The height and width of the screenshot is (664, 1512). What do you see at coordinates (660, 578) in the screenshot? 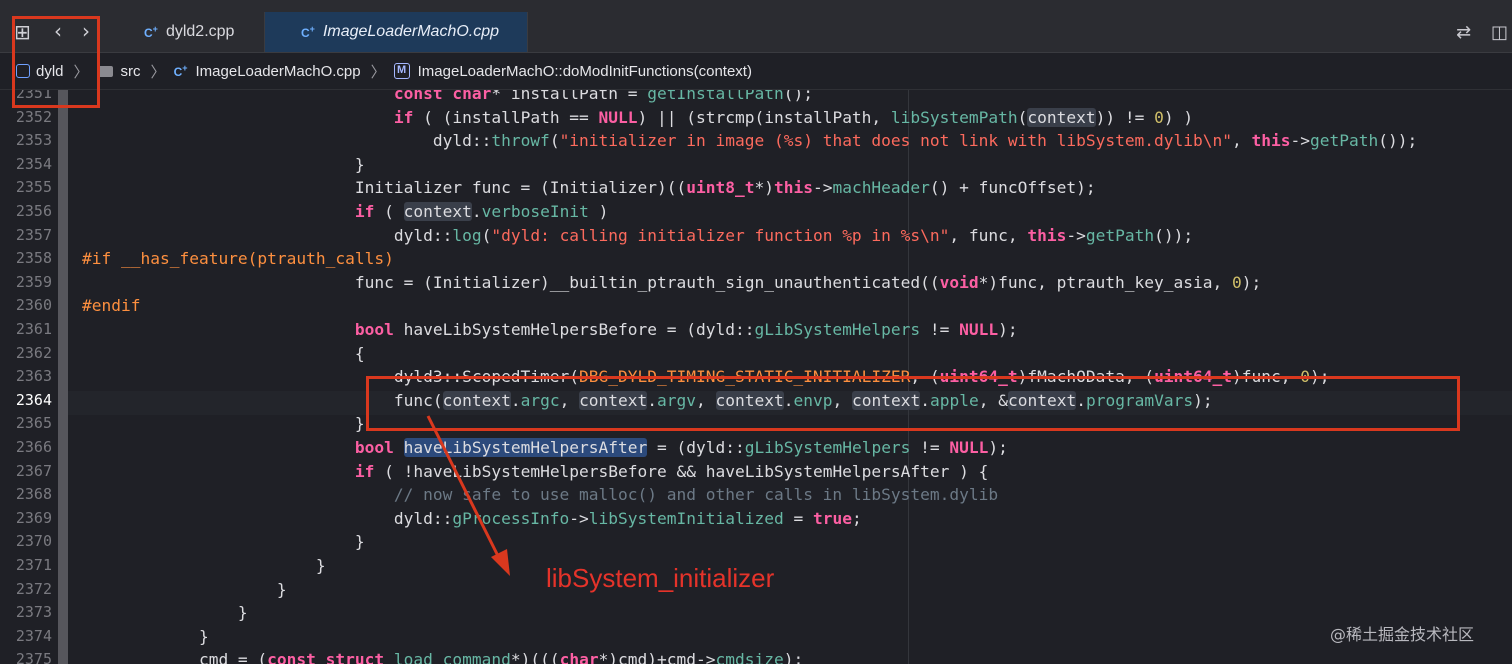
I see `annotation-label: libSystem_initializer` at bounding box center [660, 578].